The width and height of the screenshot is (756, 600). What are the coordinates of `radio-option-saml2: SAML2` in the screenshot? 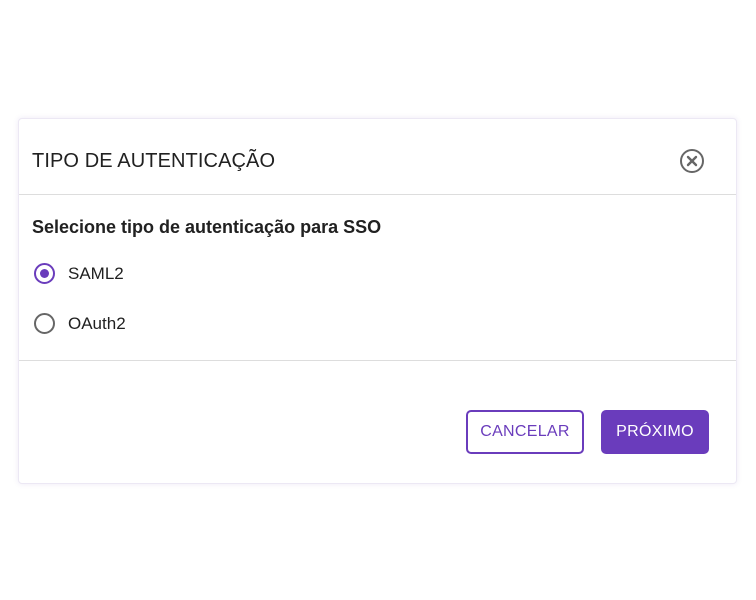 It's located at (79, 273).